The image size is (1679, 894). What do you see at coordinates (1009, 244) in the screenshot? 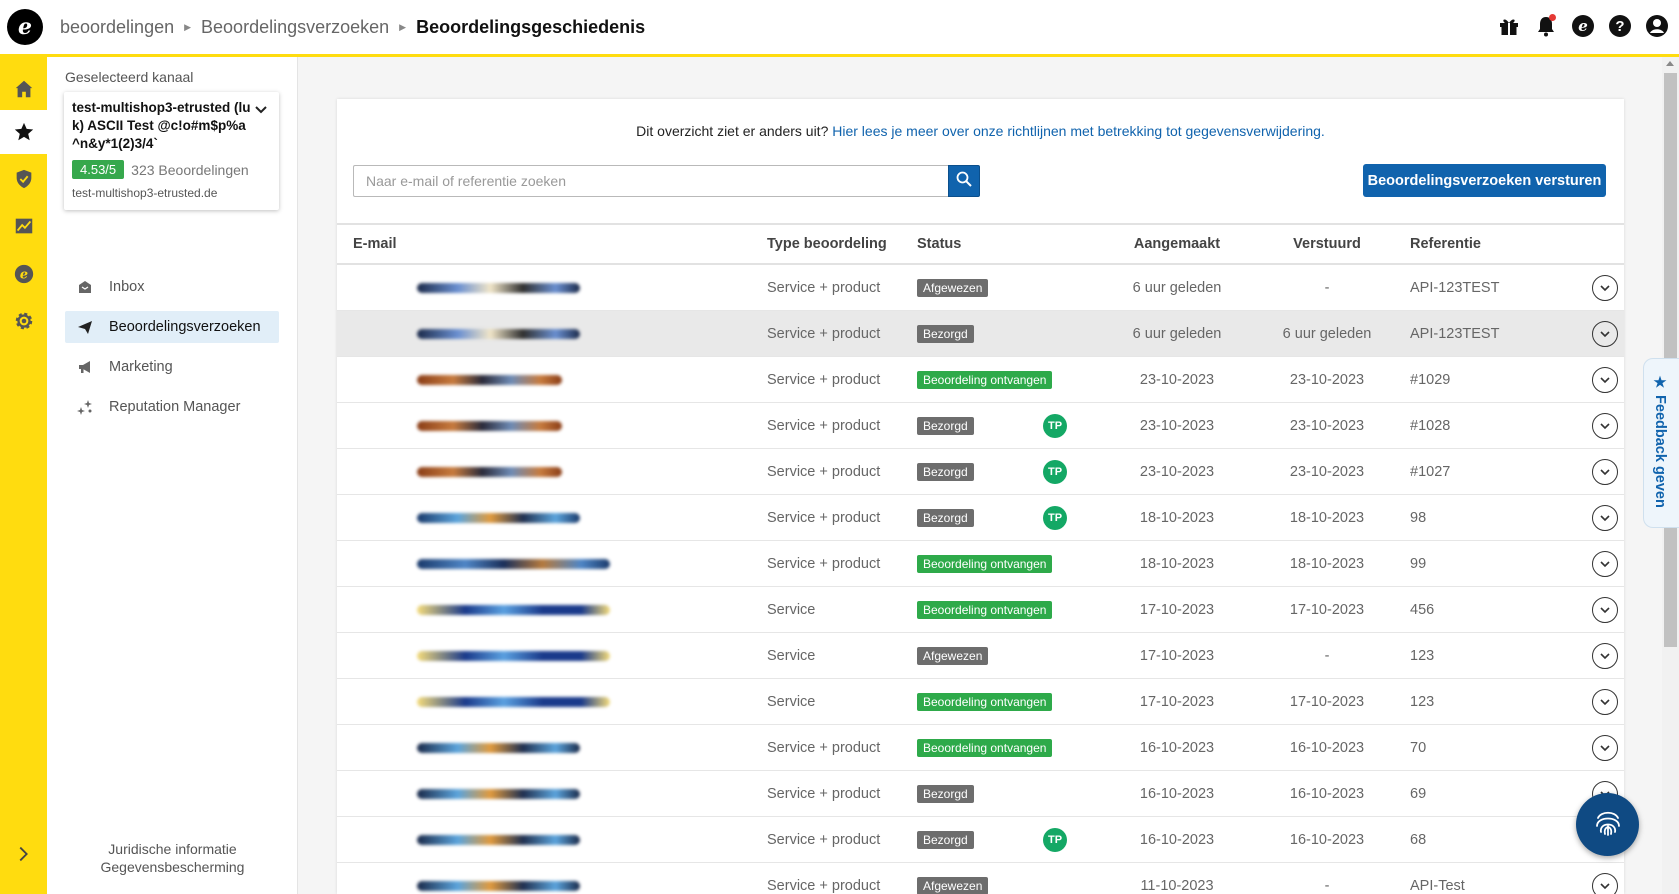
I see `column-header-status: Status` at bounding box center [1009, 244].